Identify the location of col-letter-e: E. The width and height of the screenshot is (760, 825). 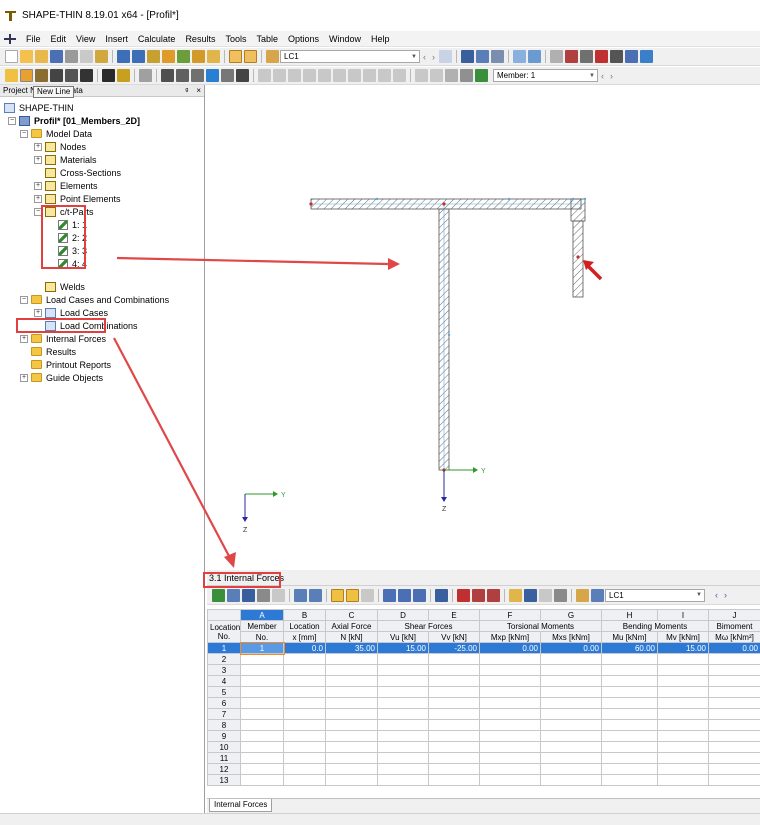
(454, 615).